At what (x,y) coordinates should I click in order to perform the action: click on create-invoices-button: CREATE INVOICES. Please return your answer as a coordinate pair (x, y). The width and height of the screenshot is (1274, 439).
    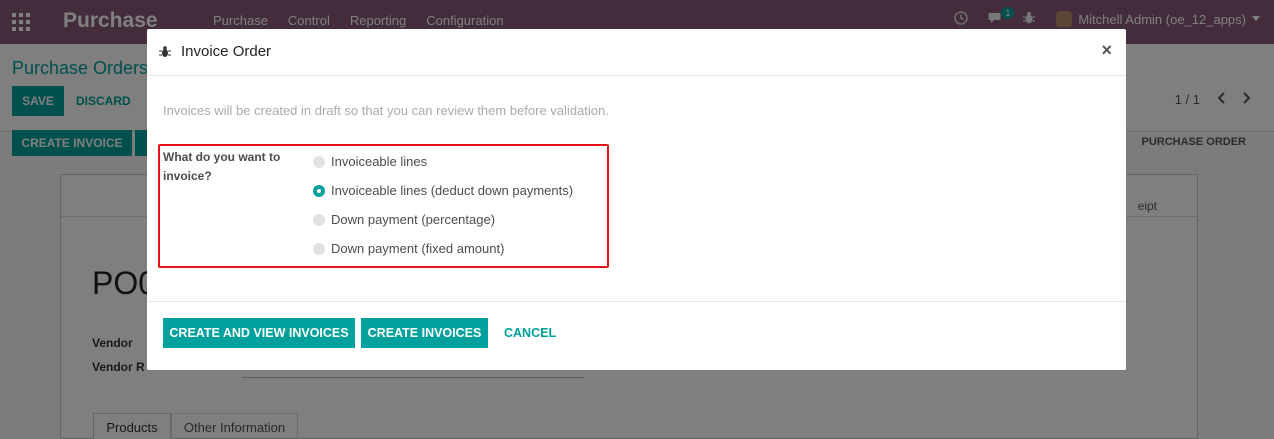
    Looking at the image, I should click on (424, 333).